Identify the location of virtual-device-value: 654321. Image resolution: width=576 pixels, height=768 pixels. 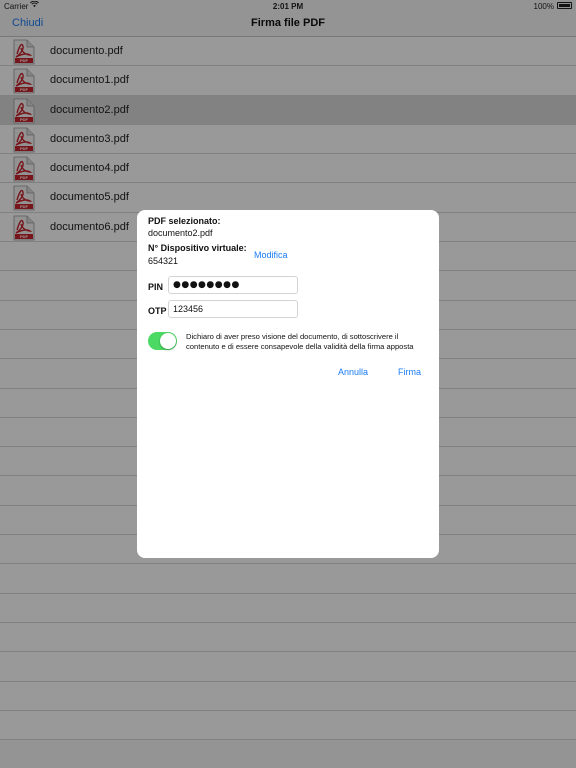
(163, 261).